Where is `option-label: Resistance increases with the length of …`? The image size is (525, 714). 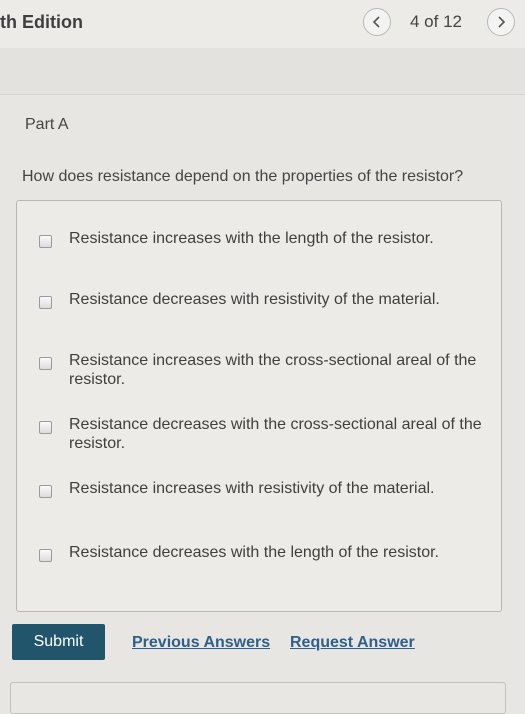 option-label: Resistance increases with the length of … is located at coordinates (251, 238).